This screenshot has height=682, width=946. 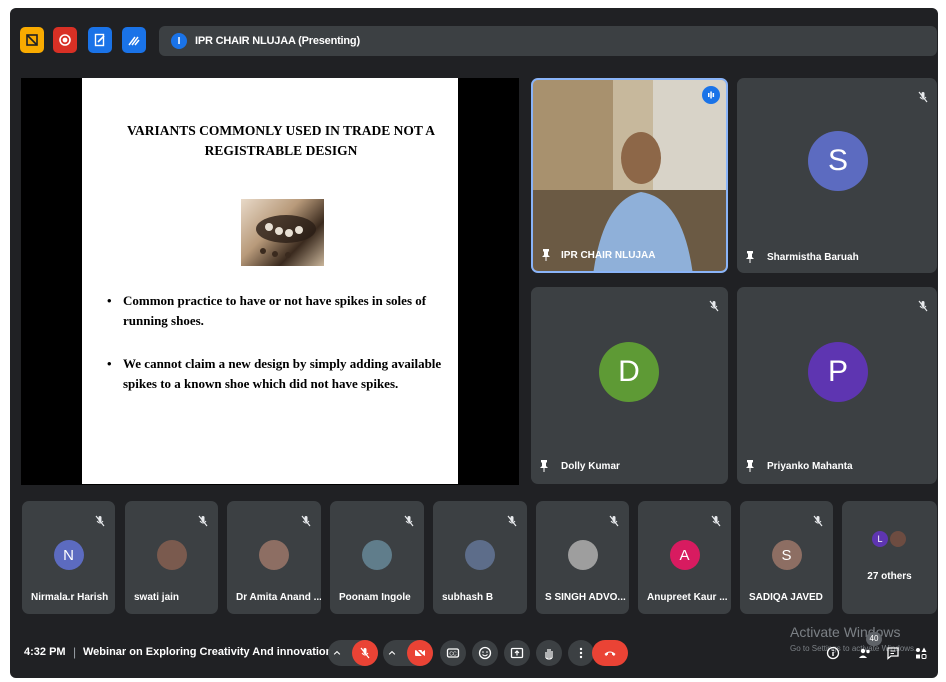 I want to click on edit-document-icon, so click(x=100, y=40).